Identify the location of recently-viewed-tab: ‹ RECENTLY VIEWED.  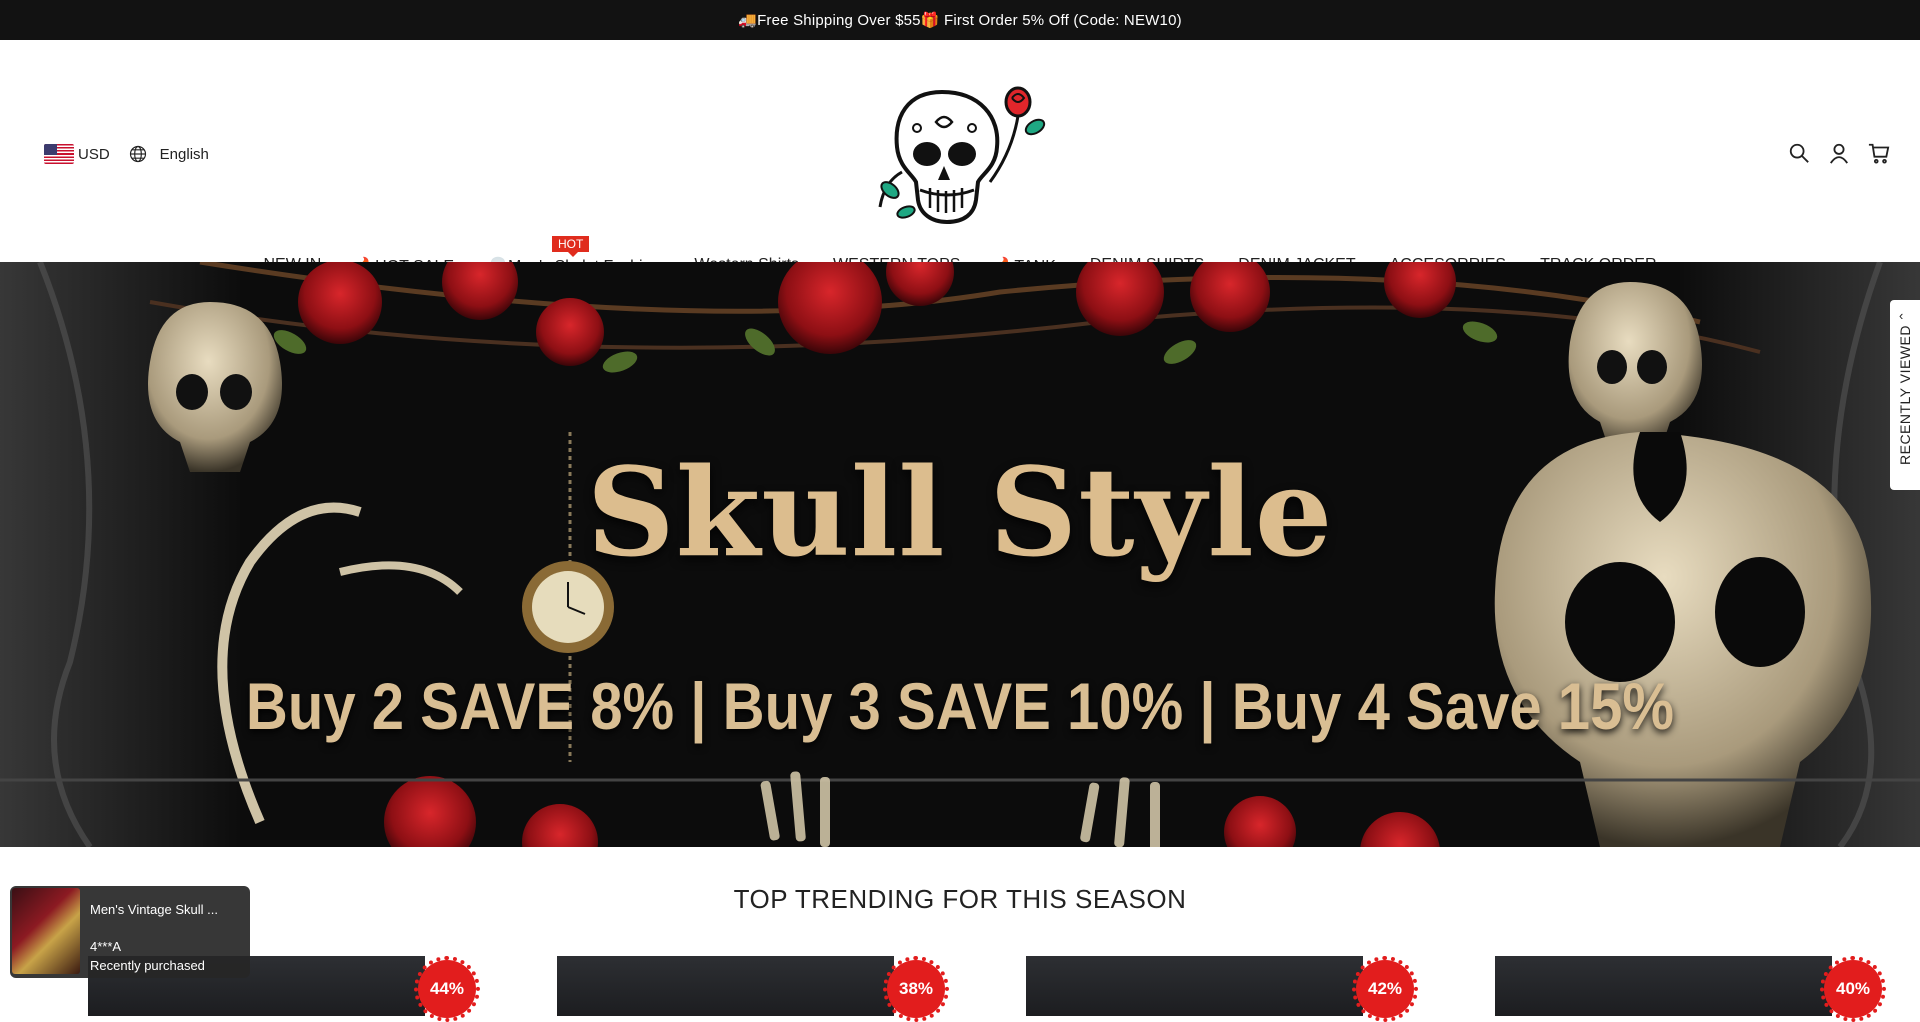
(1905, 395).